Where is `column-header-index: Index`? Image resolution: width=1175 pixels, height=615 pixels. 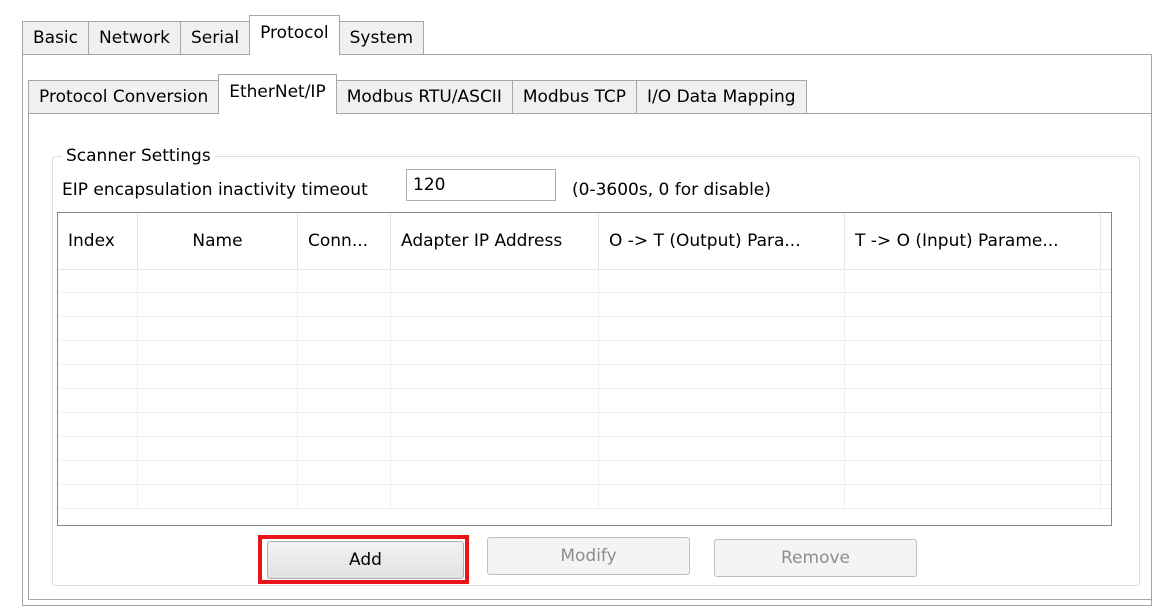
column-header-index: Index is located at coordinates (98, 241).